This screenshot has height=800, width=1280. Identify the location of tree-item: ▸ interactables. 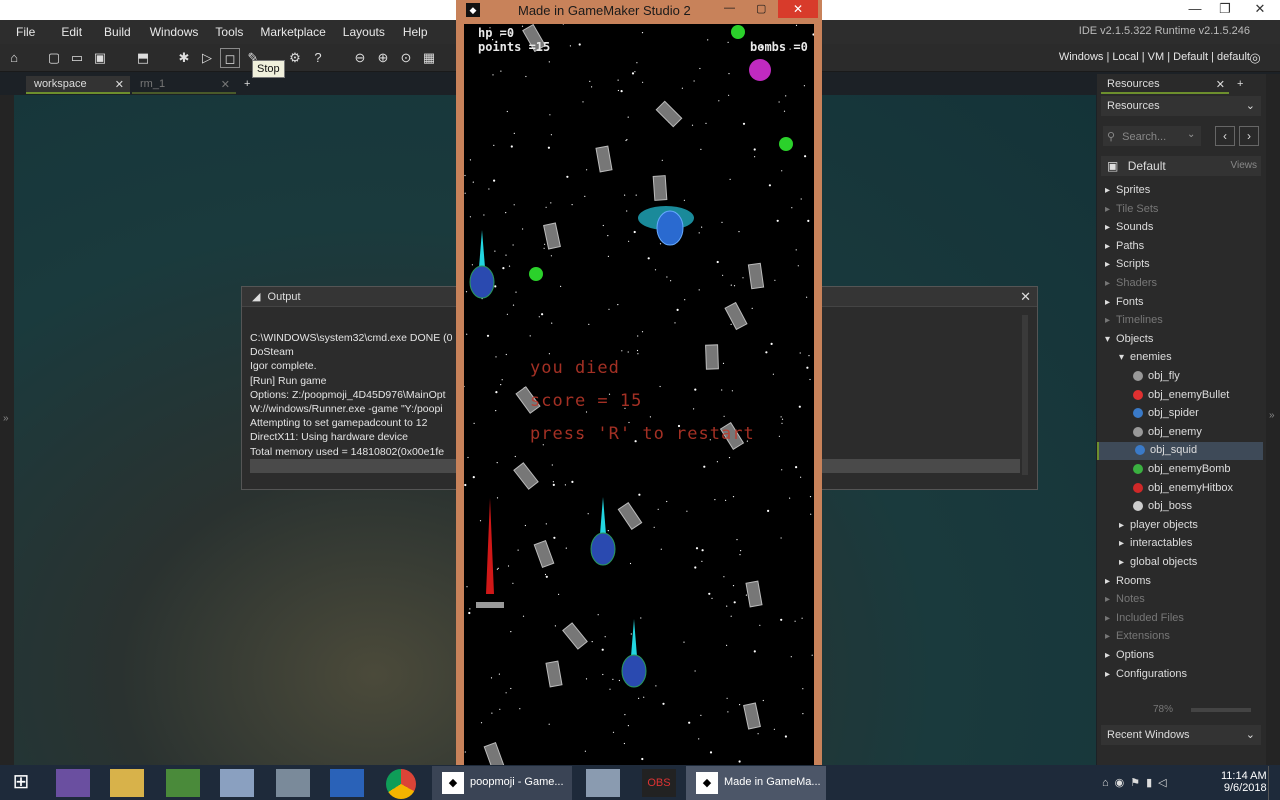
(1180, 544).